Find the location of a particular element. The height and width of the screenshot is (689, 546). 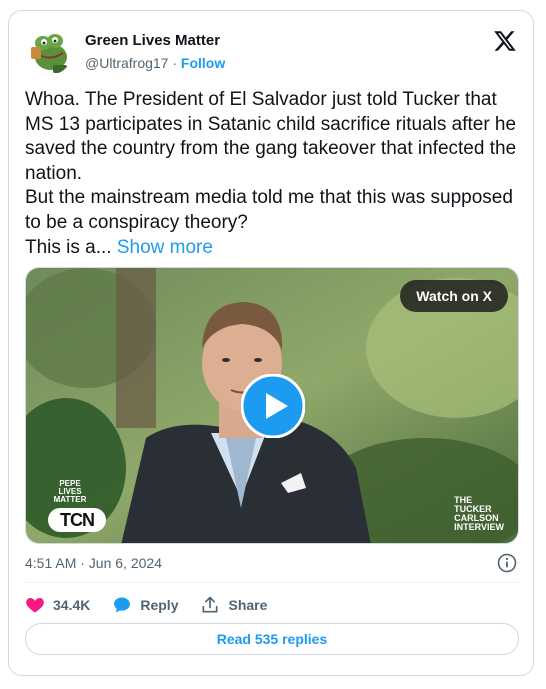

heart-icon is located at coordinates (35, 605).